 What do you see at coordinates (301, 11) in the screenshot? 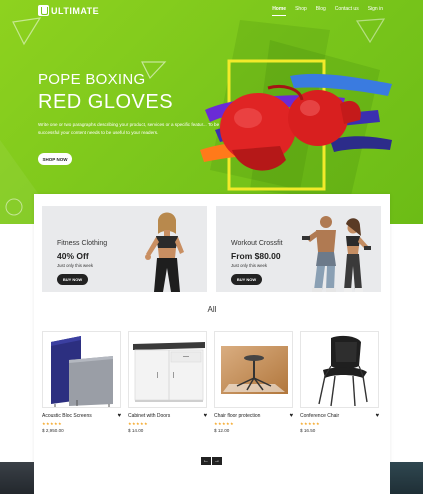
I see `nav-item-shop: Shop` at bounding box center [301, 11].